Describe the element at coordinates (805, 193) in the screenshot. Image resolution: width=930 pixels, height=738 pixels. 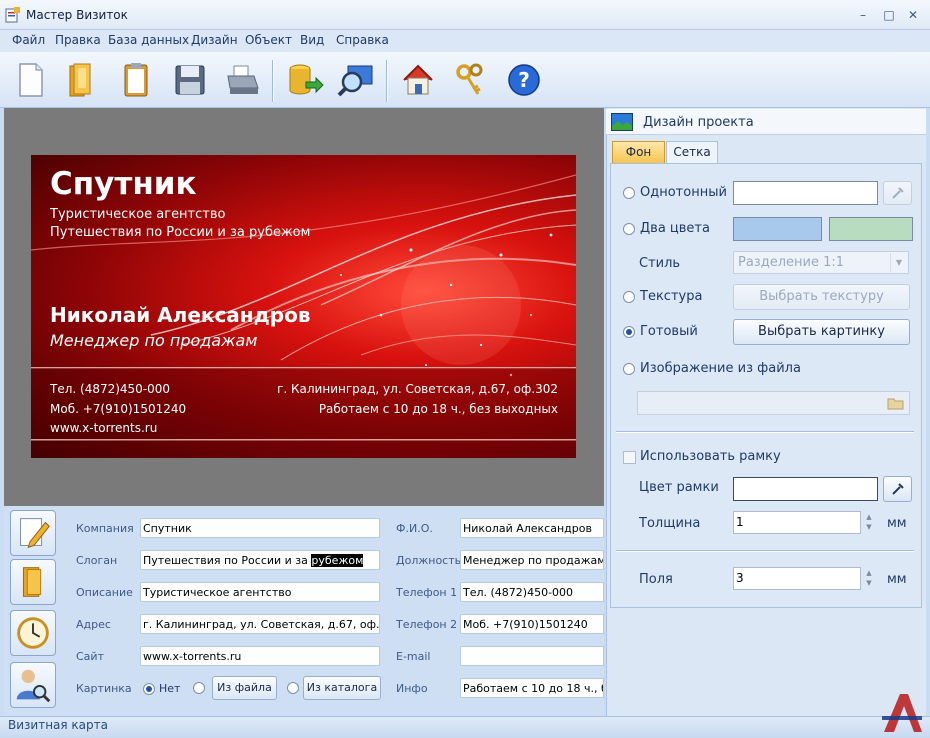
I see `solid-color-swatch` at that location.